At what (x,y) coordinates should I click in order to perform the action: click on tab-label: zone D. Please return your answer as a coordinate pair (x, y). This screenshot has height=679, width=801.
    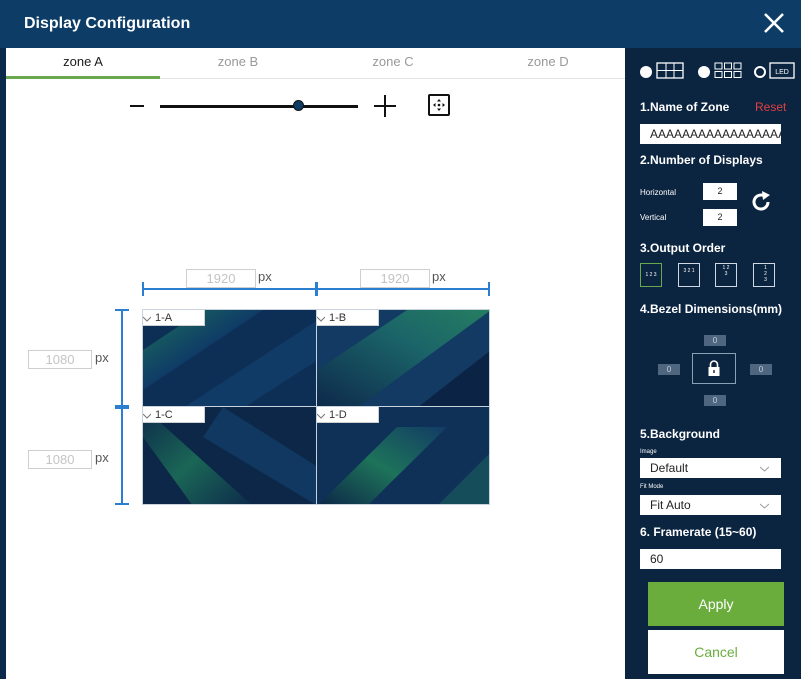
    Looking at the image, I should click on (548, 61).